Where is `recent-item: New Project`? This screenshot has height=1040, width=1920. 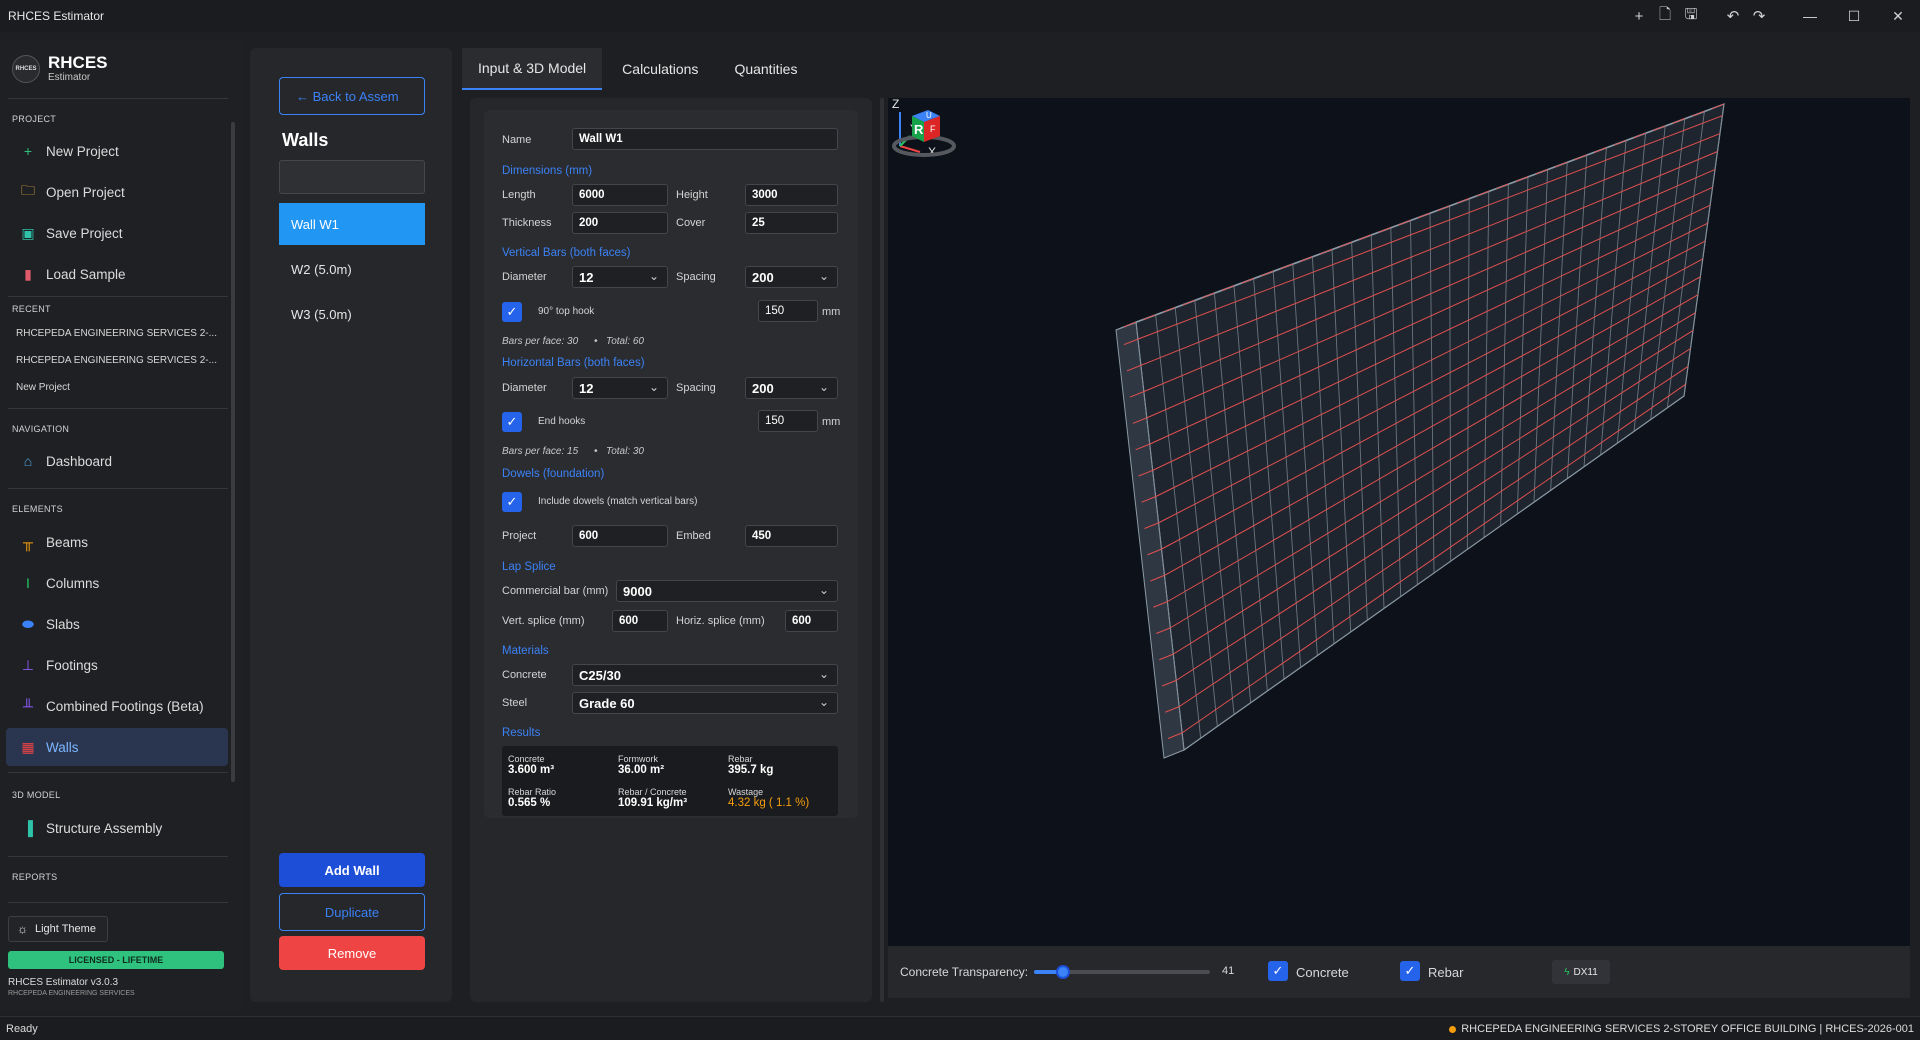 recent-item: New Project is located at coordinates (43, 387).